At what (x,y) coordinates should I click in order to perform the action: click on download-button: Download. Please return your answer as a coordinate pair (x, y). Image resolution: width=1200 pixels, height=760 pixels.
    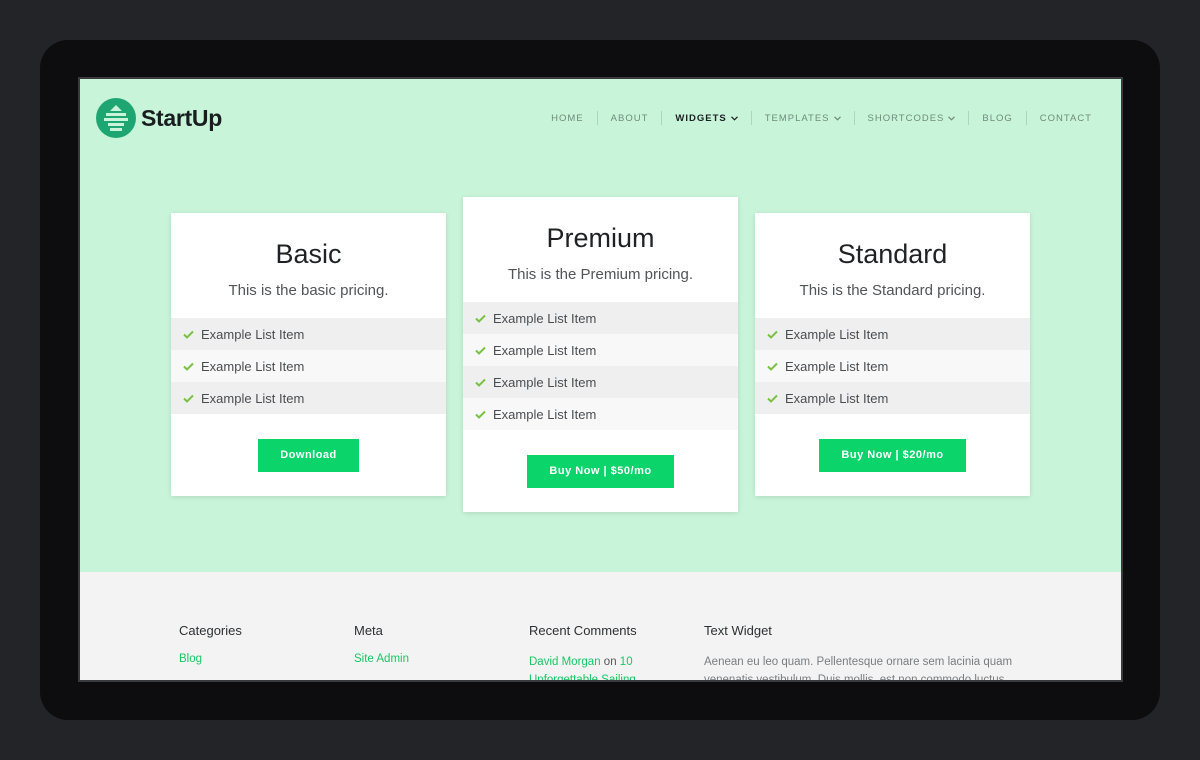
    Looking at the image, I should click on (308, 455).